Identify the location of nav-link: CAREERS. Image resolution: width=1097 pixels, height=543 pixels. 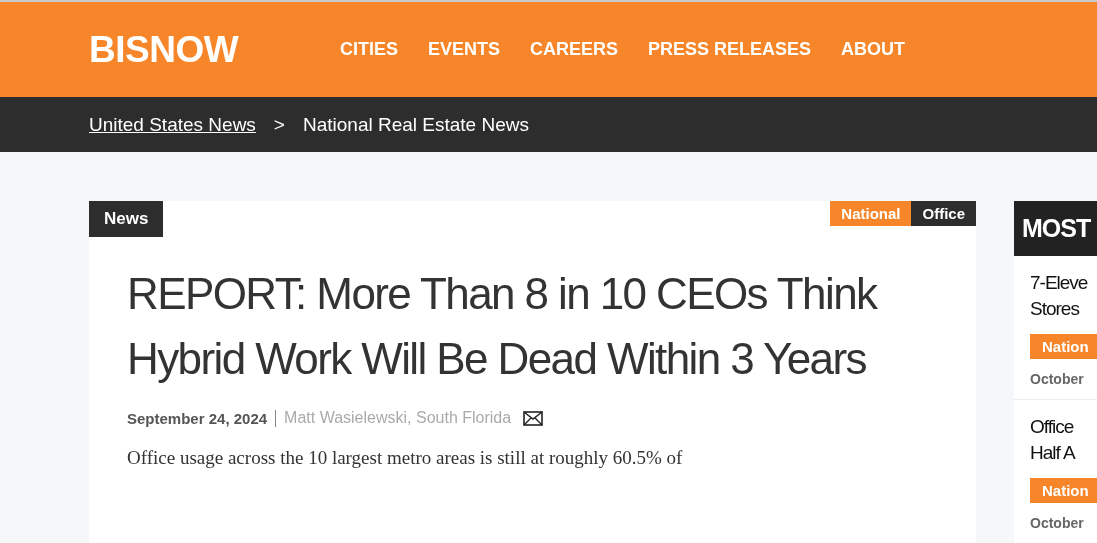
(574, 49).